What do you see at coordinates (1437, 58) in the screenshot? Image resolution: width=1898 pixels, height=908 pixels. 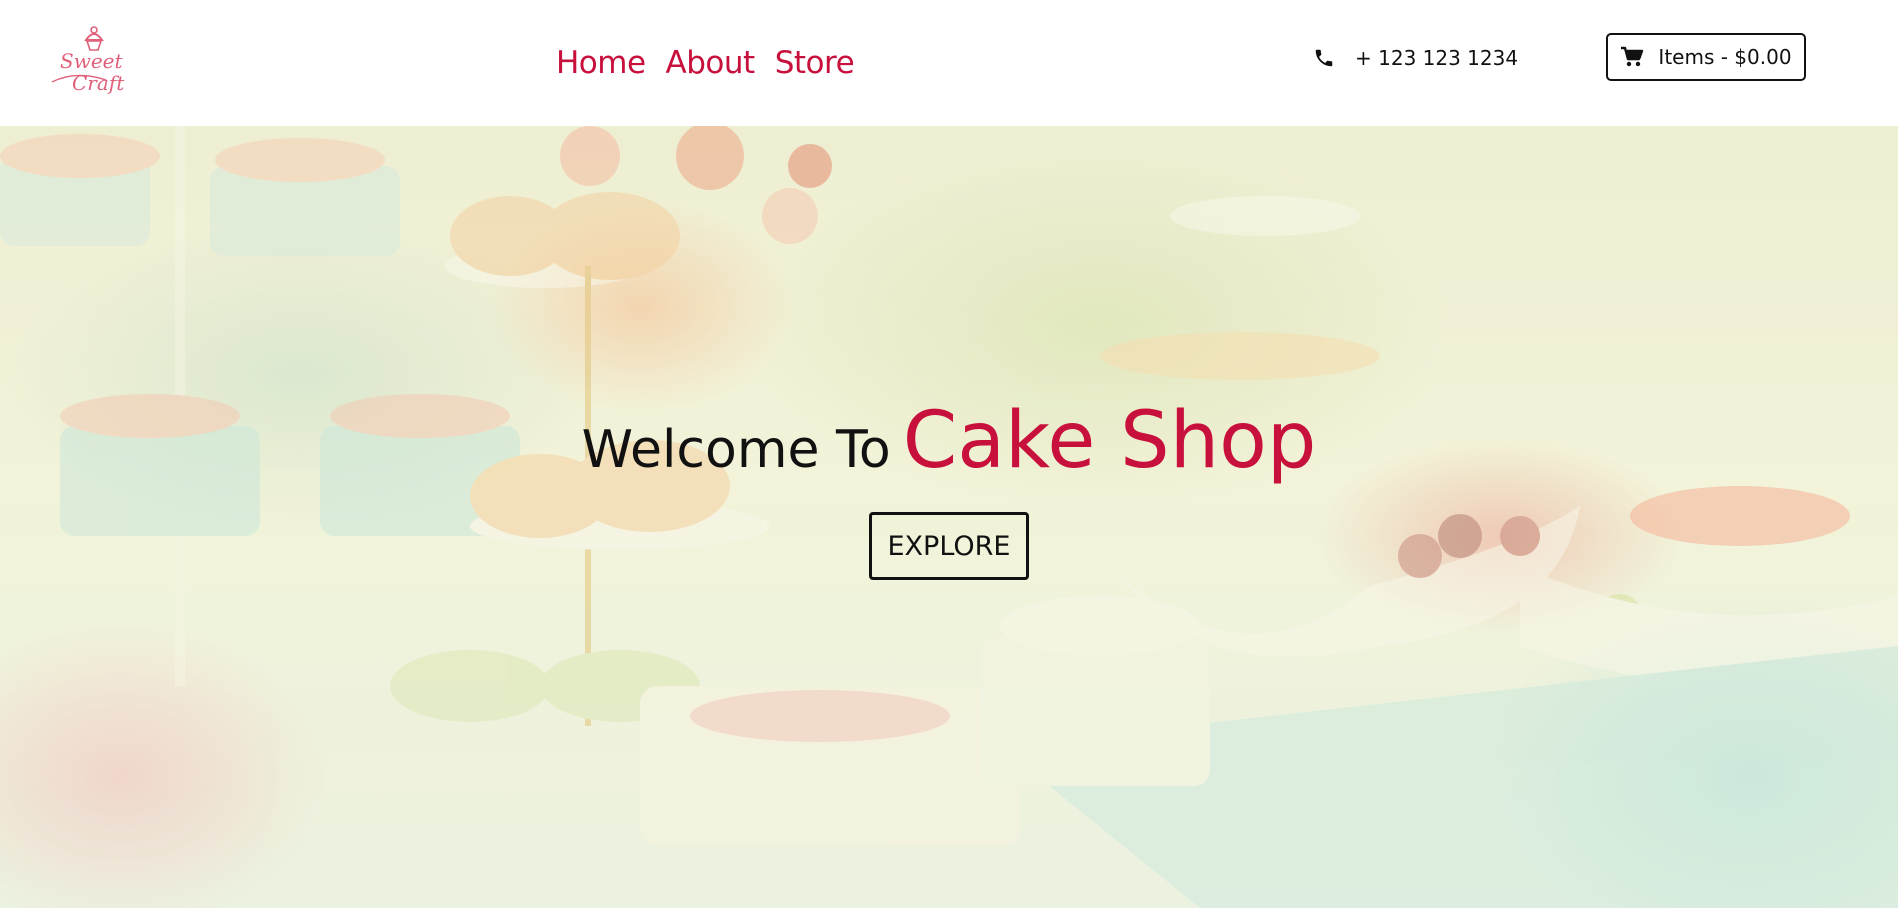 I see `phone-number: + 123 123 1234` at bounding box center [1437, 58].